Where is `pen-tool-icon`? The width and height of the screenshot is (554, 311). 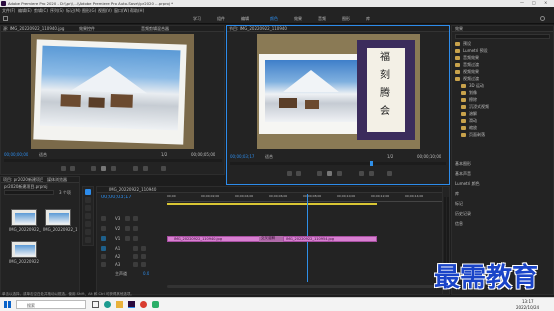
pen-tool-icon is located at coordinates (88, 232).